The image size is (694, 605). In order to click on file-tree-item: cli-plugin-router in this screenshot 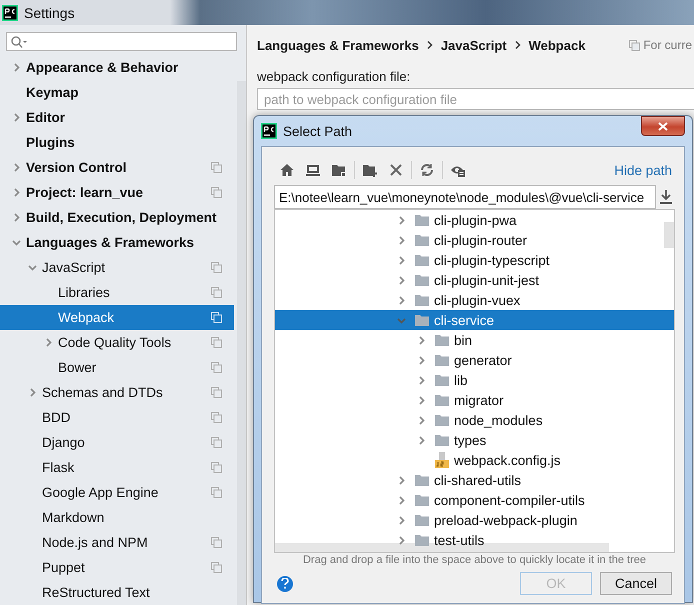, I will do `click(474, 240)`.